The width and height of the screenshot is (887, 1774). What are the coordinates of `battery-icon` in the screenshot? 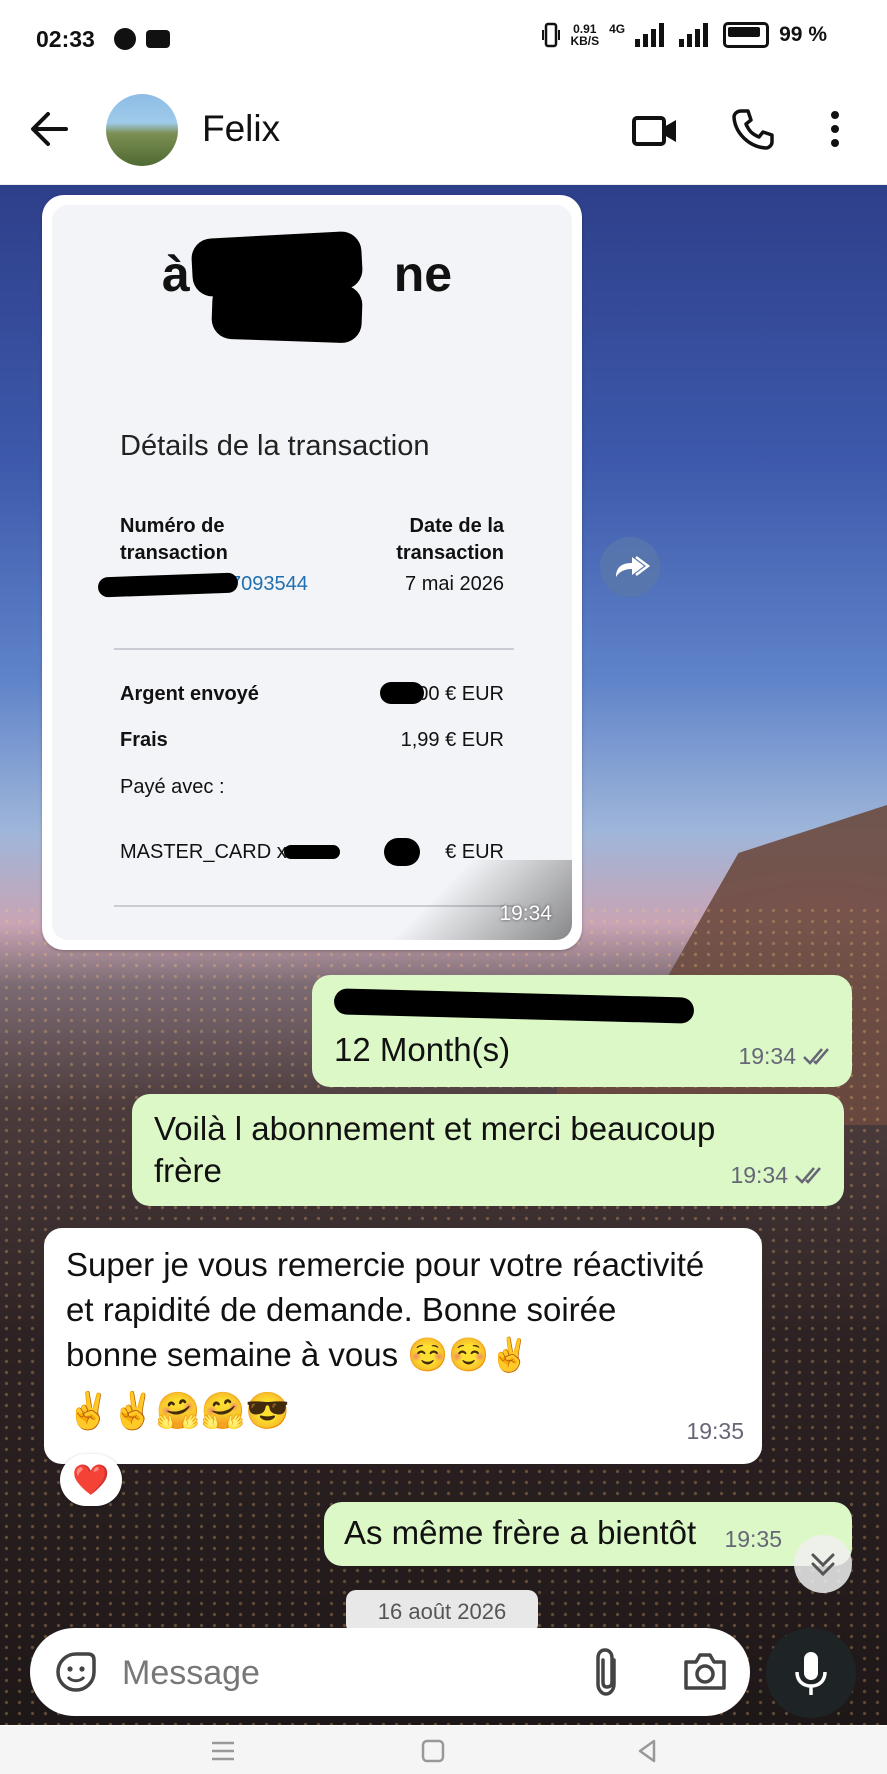 It's located at (746, 35).